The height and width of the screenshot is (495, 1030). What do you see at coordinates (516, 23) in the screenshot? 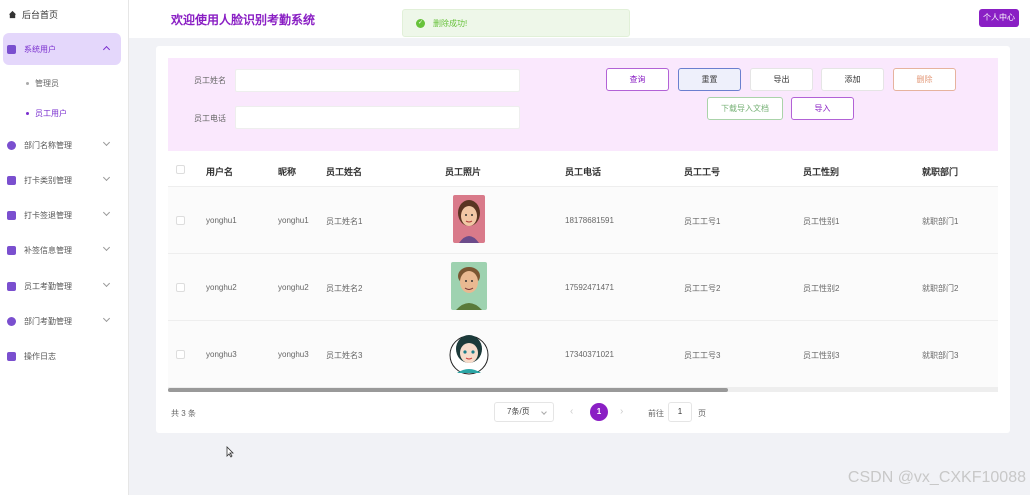
I see `success-toast: ✓ 删除成功!` at bounding box center [516, 23].